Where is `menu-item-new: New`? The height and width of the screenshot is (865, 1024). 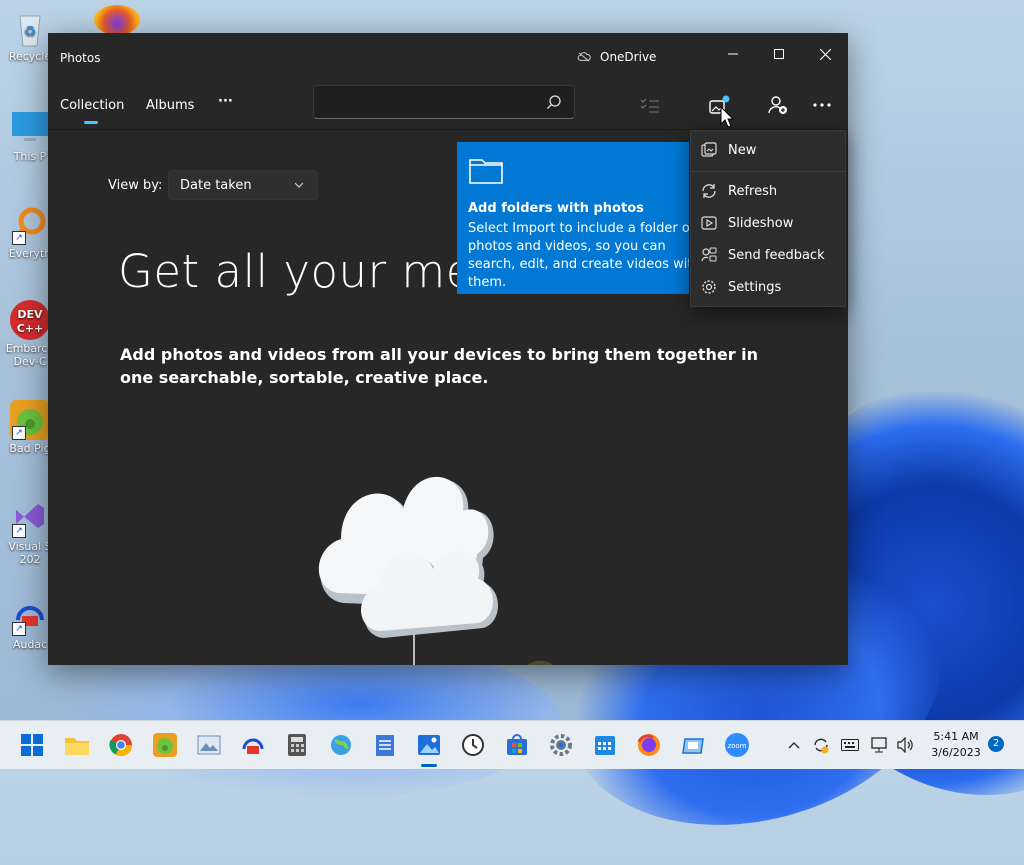
menu-item-new: New is located at coordinates (768, 150).